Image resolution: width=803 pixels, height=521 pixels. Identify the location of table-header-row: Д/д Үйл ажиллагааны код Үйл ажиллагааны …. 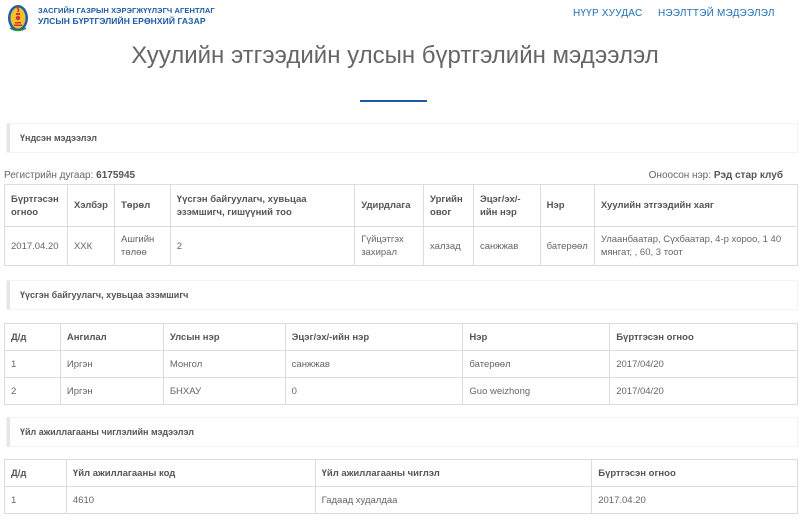
(401, 473).